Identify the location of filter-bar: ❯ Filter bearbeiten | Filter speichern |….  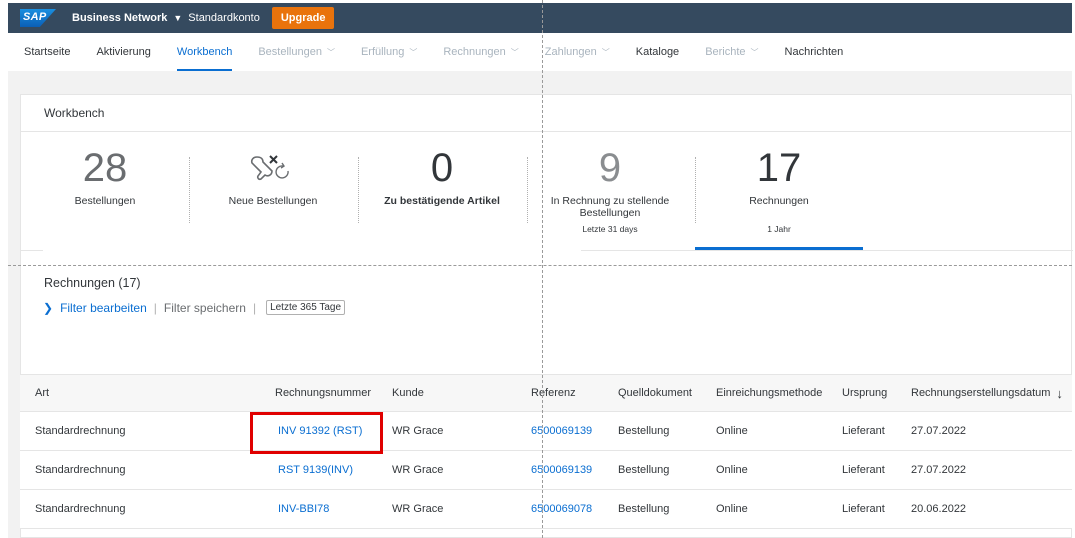
(194, 307).